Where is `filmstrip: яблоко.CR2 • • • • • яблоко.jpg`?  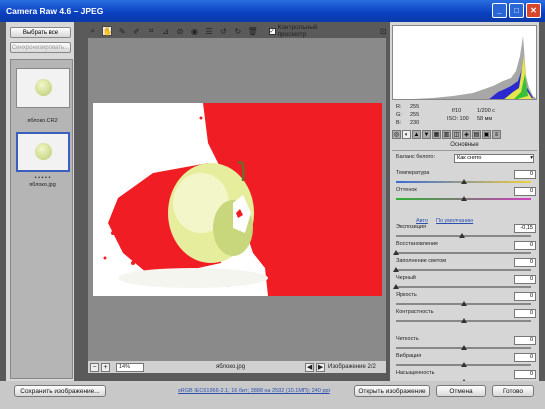
filmstrip: яблоко.CR2 • • • • • яблоко.jpg is located at coordinates (41, 219).